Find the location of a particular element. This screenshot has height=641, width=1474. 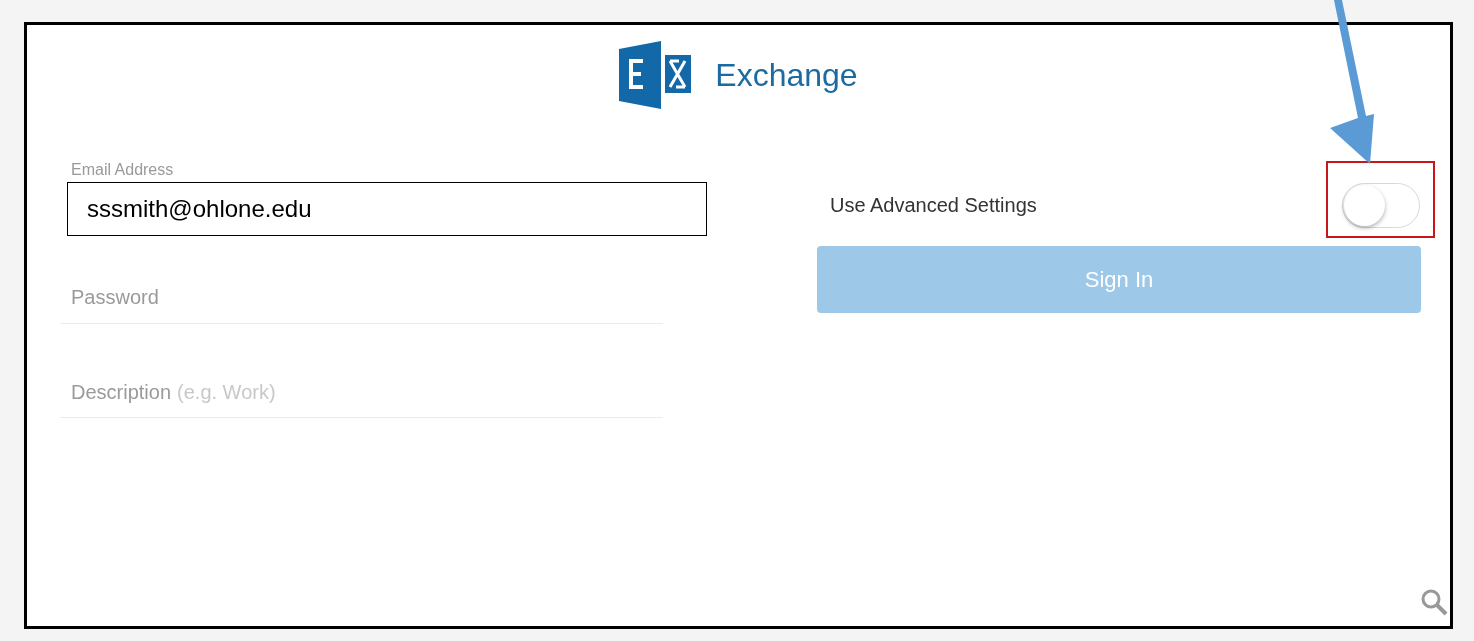

app-title: Exchange is located at coordinates (786, 75).